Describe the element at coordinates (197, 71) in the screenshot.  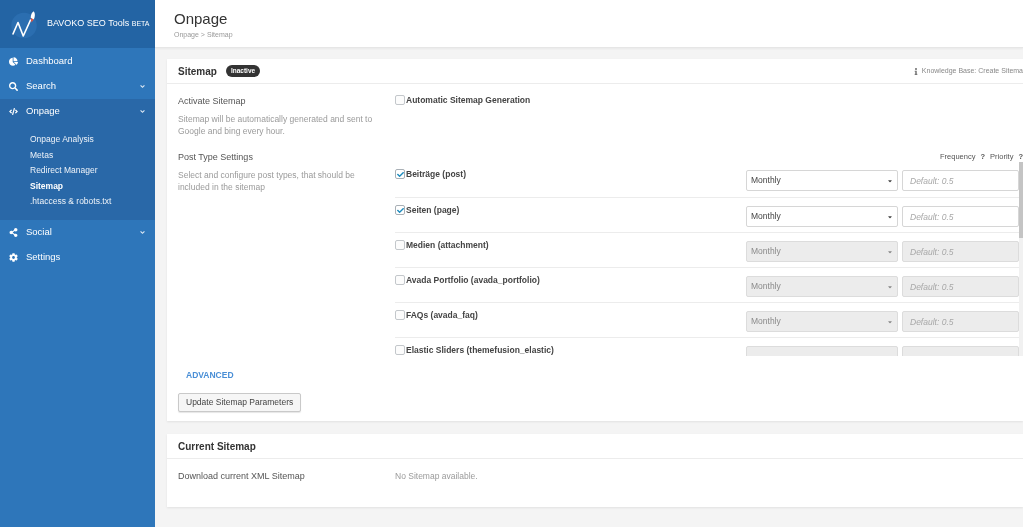
I see `card-title: Sitemap` at that location.